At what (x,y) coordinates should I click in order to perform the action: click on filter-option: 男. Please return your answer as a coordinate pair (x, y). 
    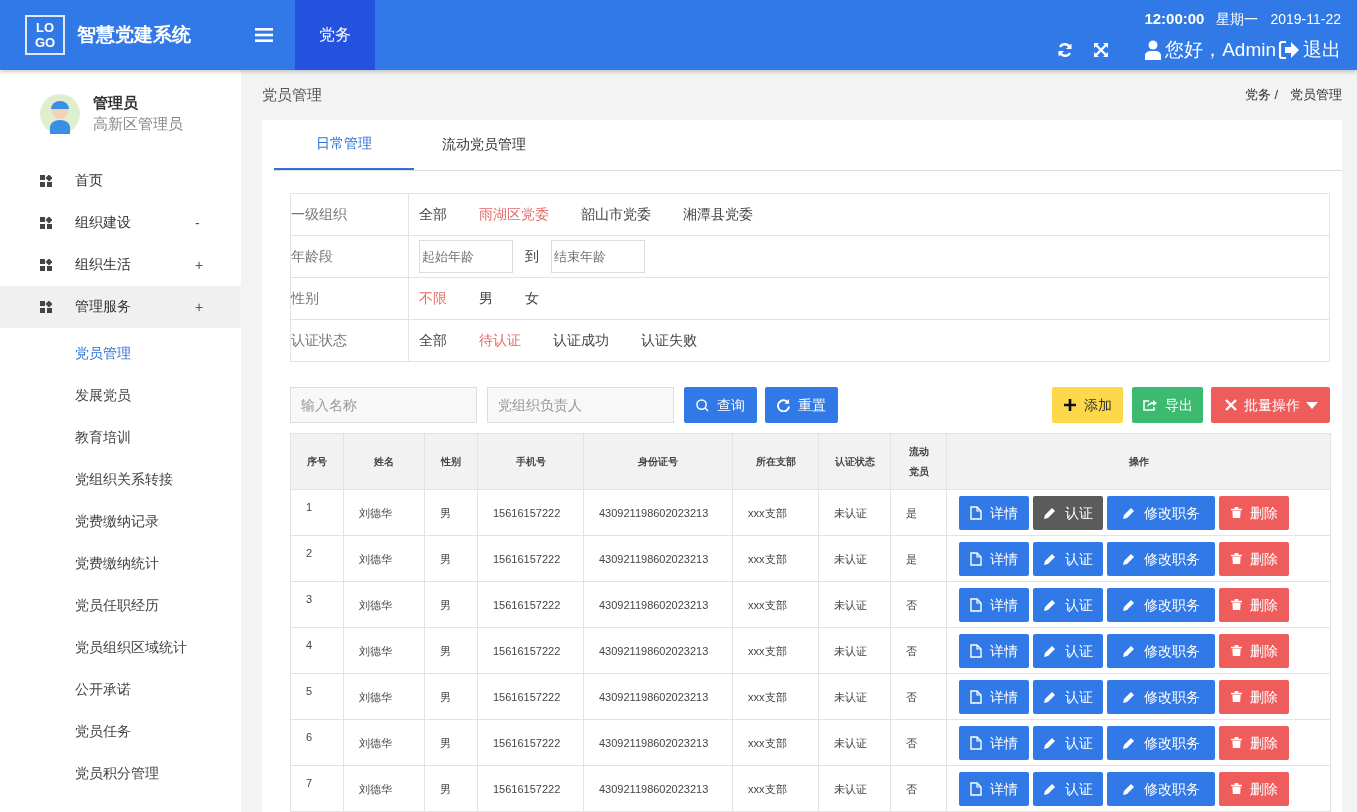
    Looking at the image, I should click on (490, 298).